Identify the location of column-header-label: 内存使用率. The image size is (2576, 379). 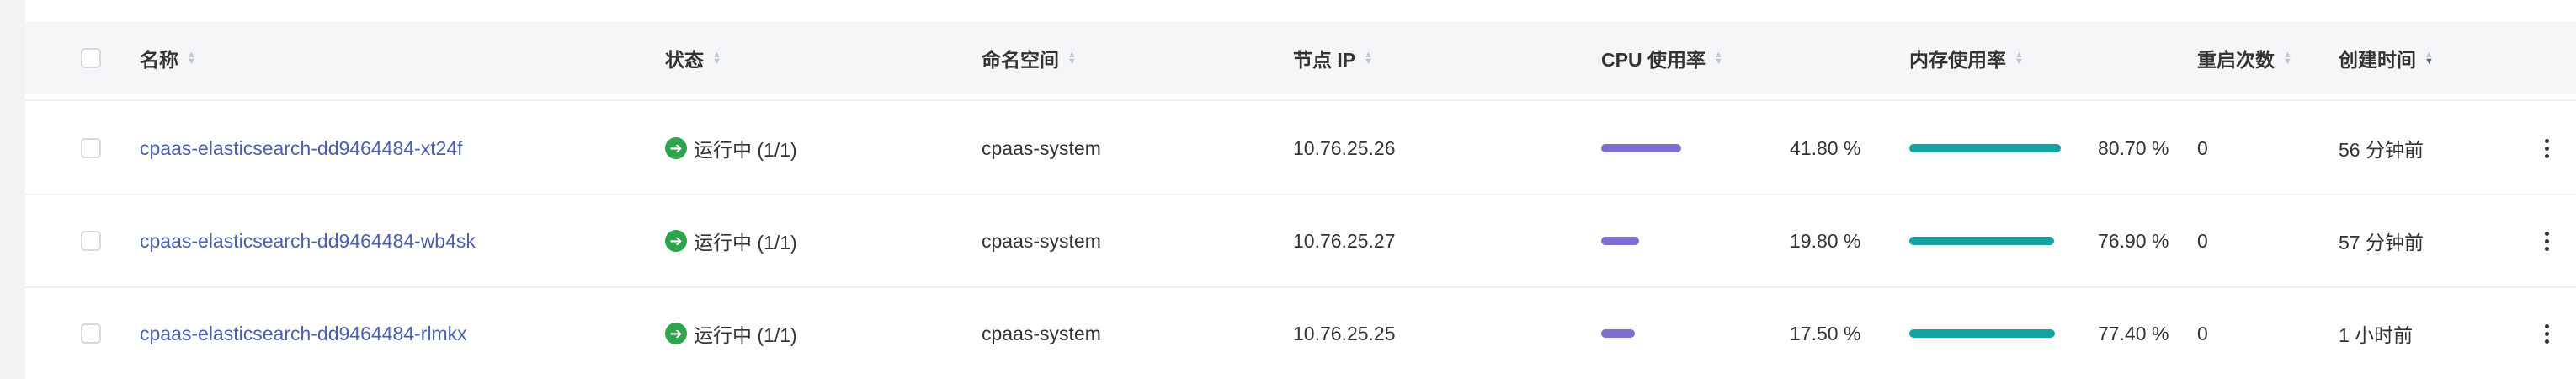
(1958, 60).